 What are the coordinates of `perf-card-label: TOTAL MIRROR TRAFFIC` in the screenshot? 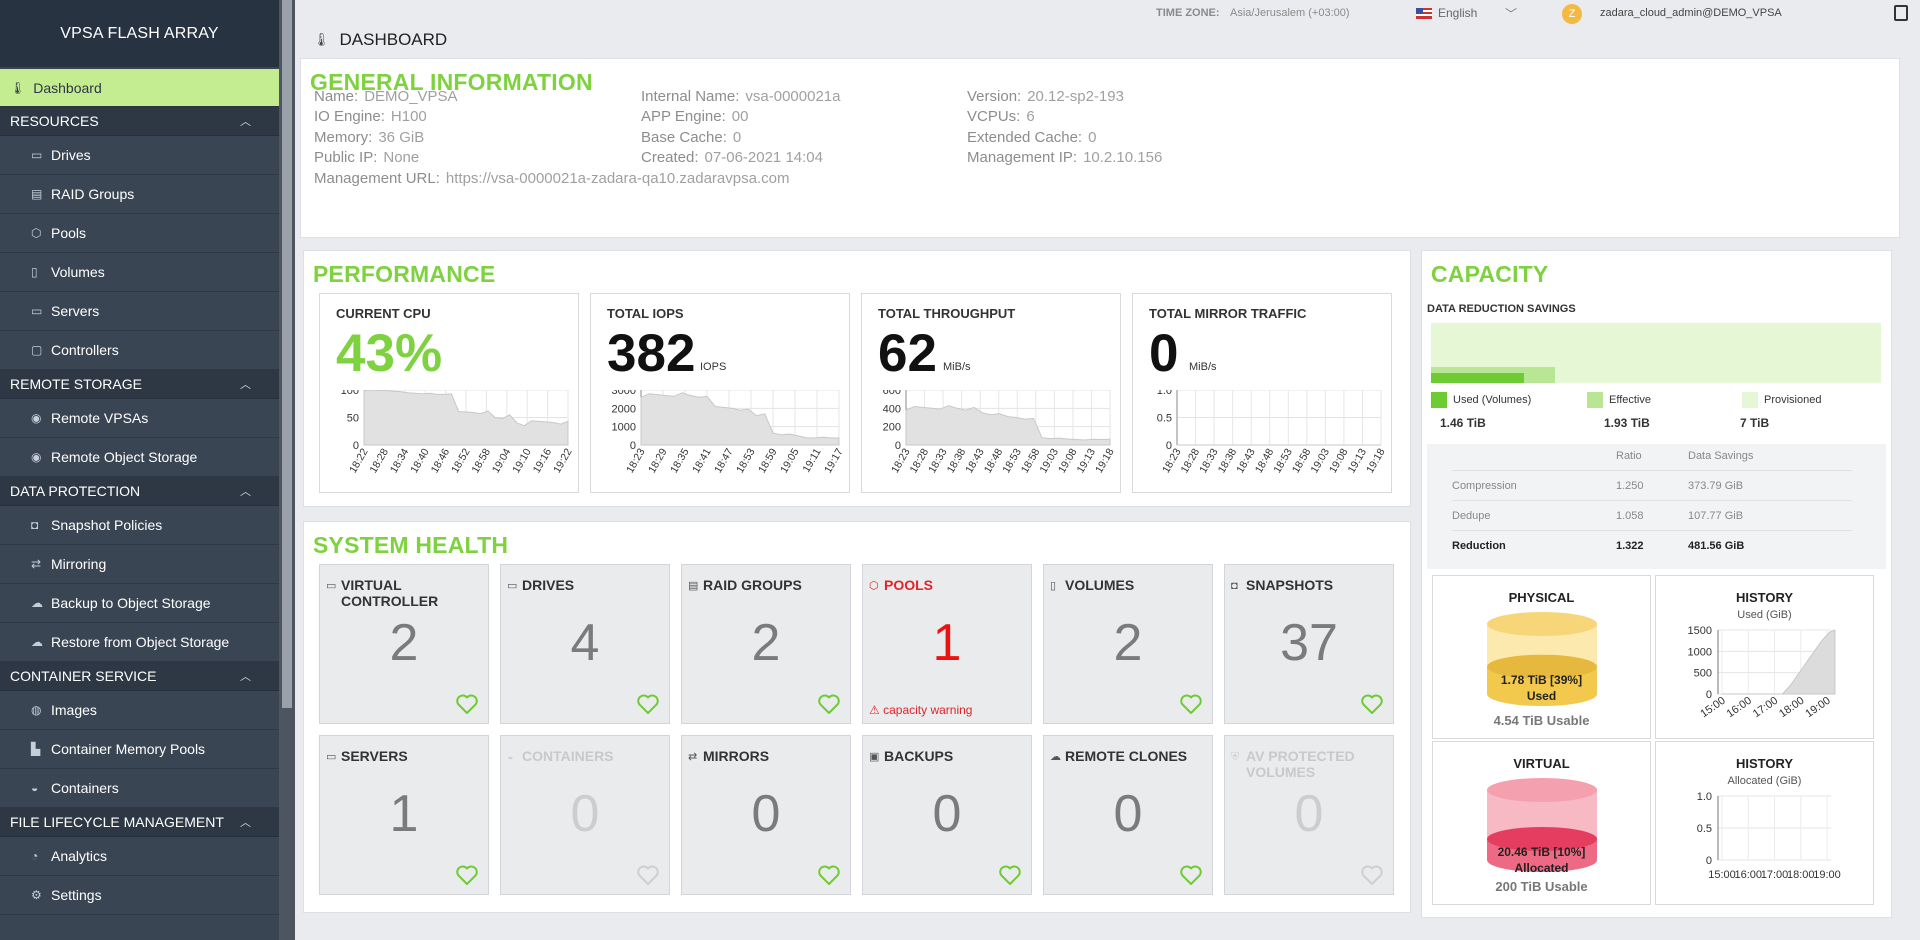 It's located at (1228, 313).